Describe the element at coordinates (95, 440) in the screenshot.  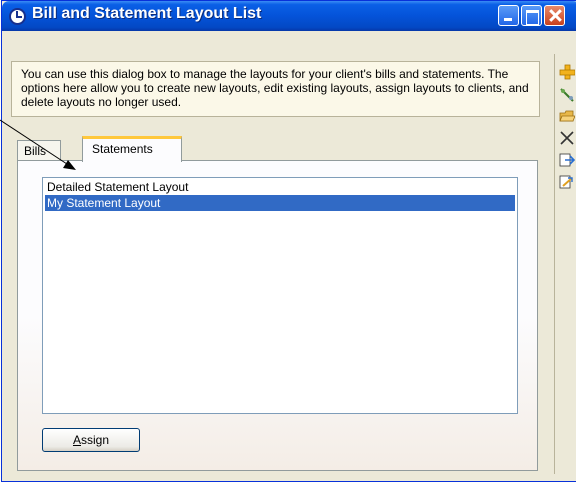
I see `assign-label: ssign` at that location.